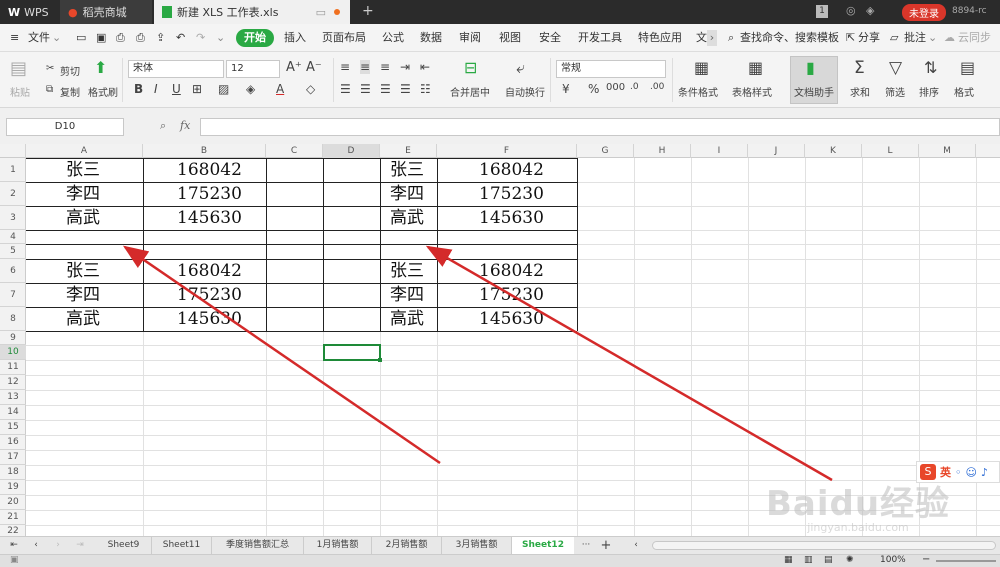 This screenshot has width=1000, height=567. Describe the element at coordinates (600, 127) in the screenshot. I see `formula-input` at that location.